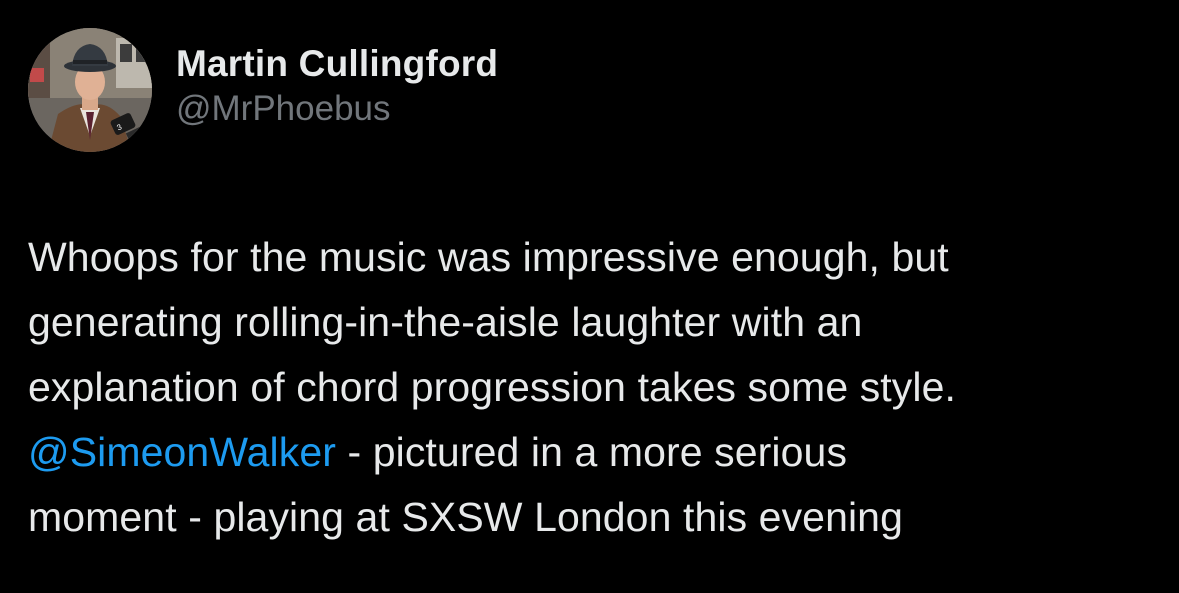 The image size is (1179, 593). I want to click on author-names: Martin Cullingford @MrPhoebus, so click(337, 86).